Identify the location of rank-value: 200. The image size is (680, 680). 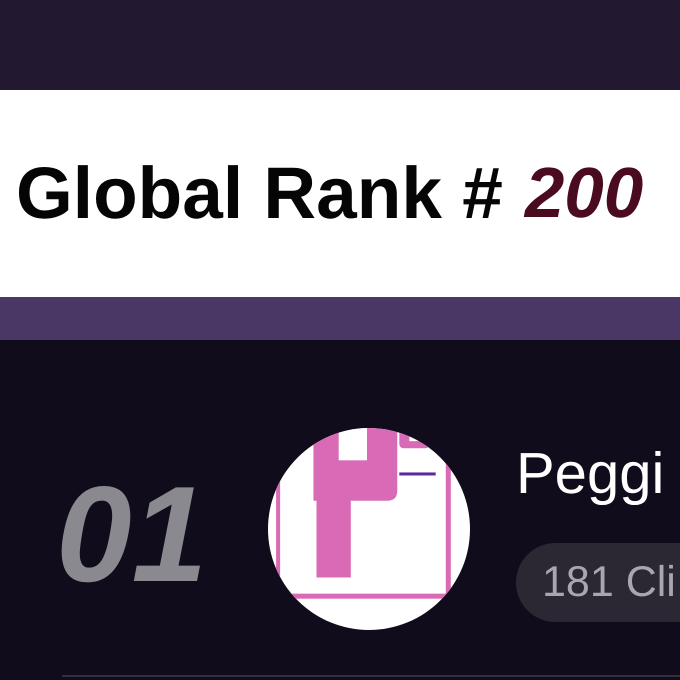
(584, 193).